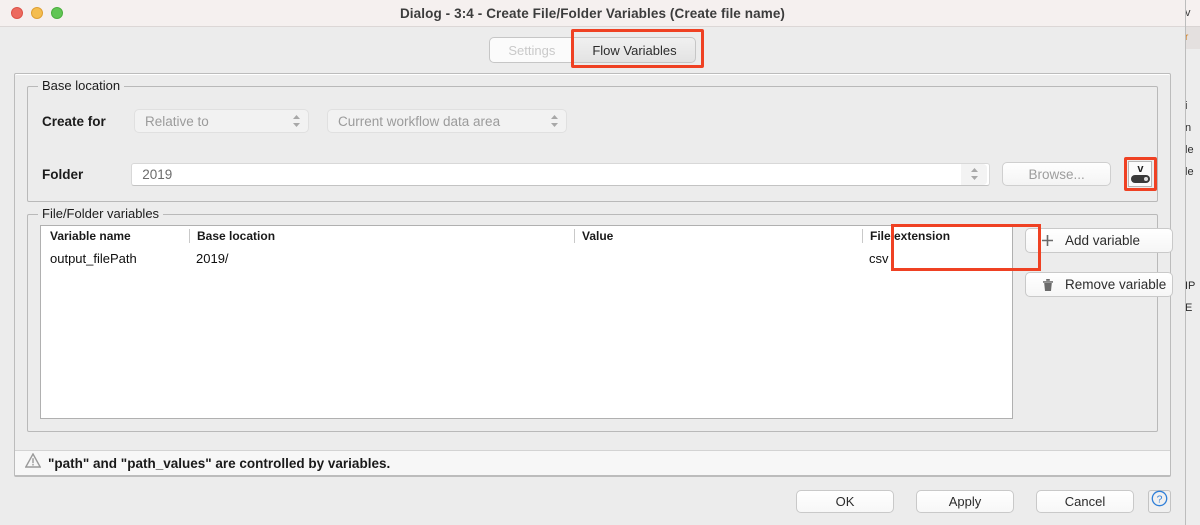  I want to click on tab-strip: Settings Flow Variables, so click(592, 50).